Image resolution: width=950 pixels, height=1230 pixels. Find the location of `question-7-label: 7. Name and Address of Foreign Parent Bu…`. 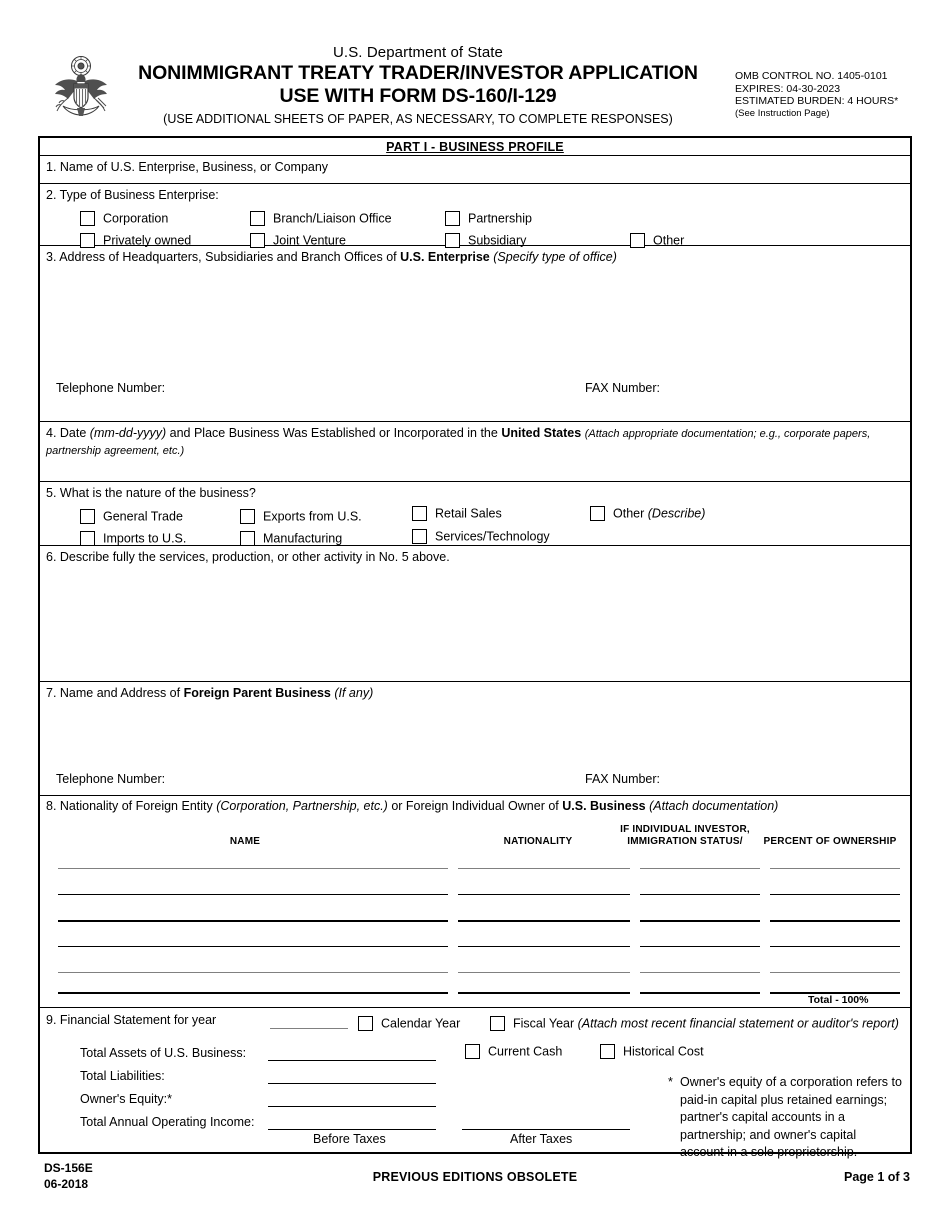

question-7-label: 7. Name and Address of Foreign Parent Bu… is located at coordinates (210, 693).